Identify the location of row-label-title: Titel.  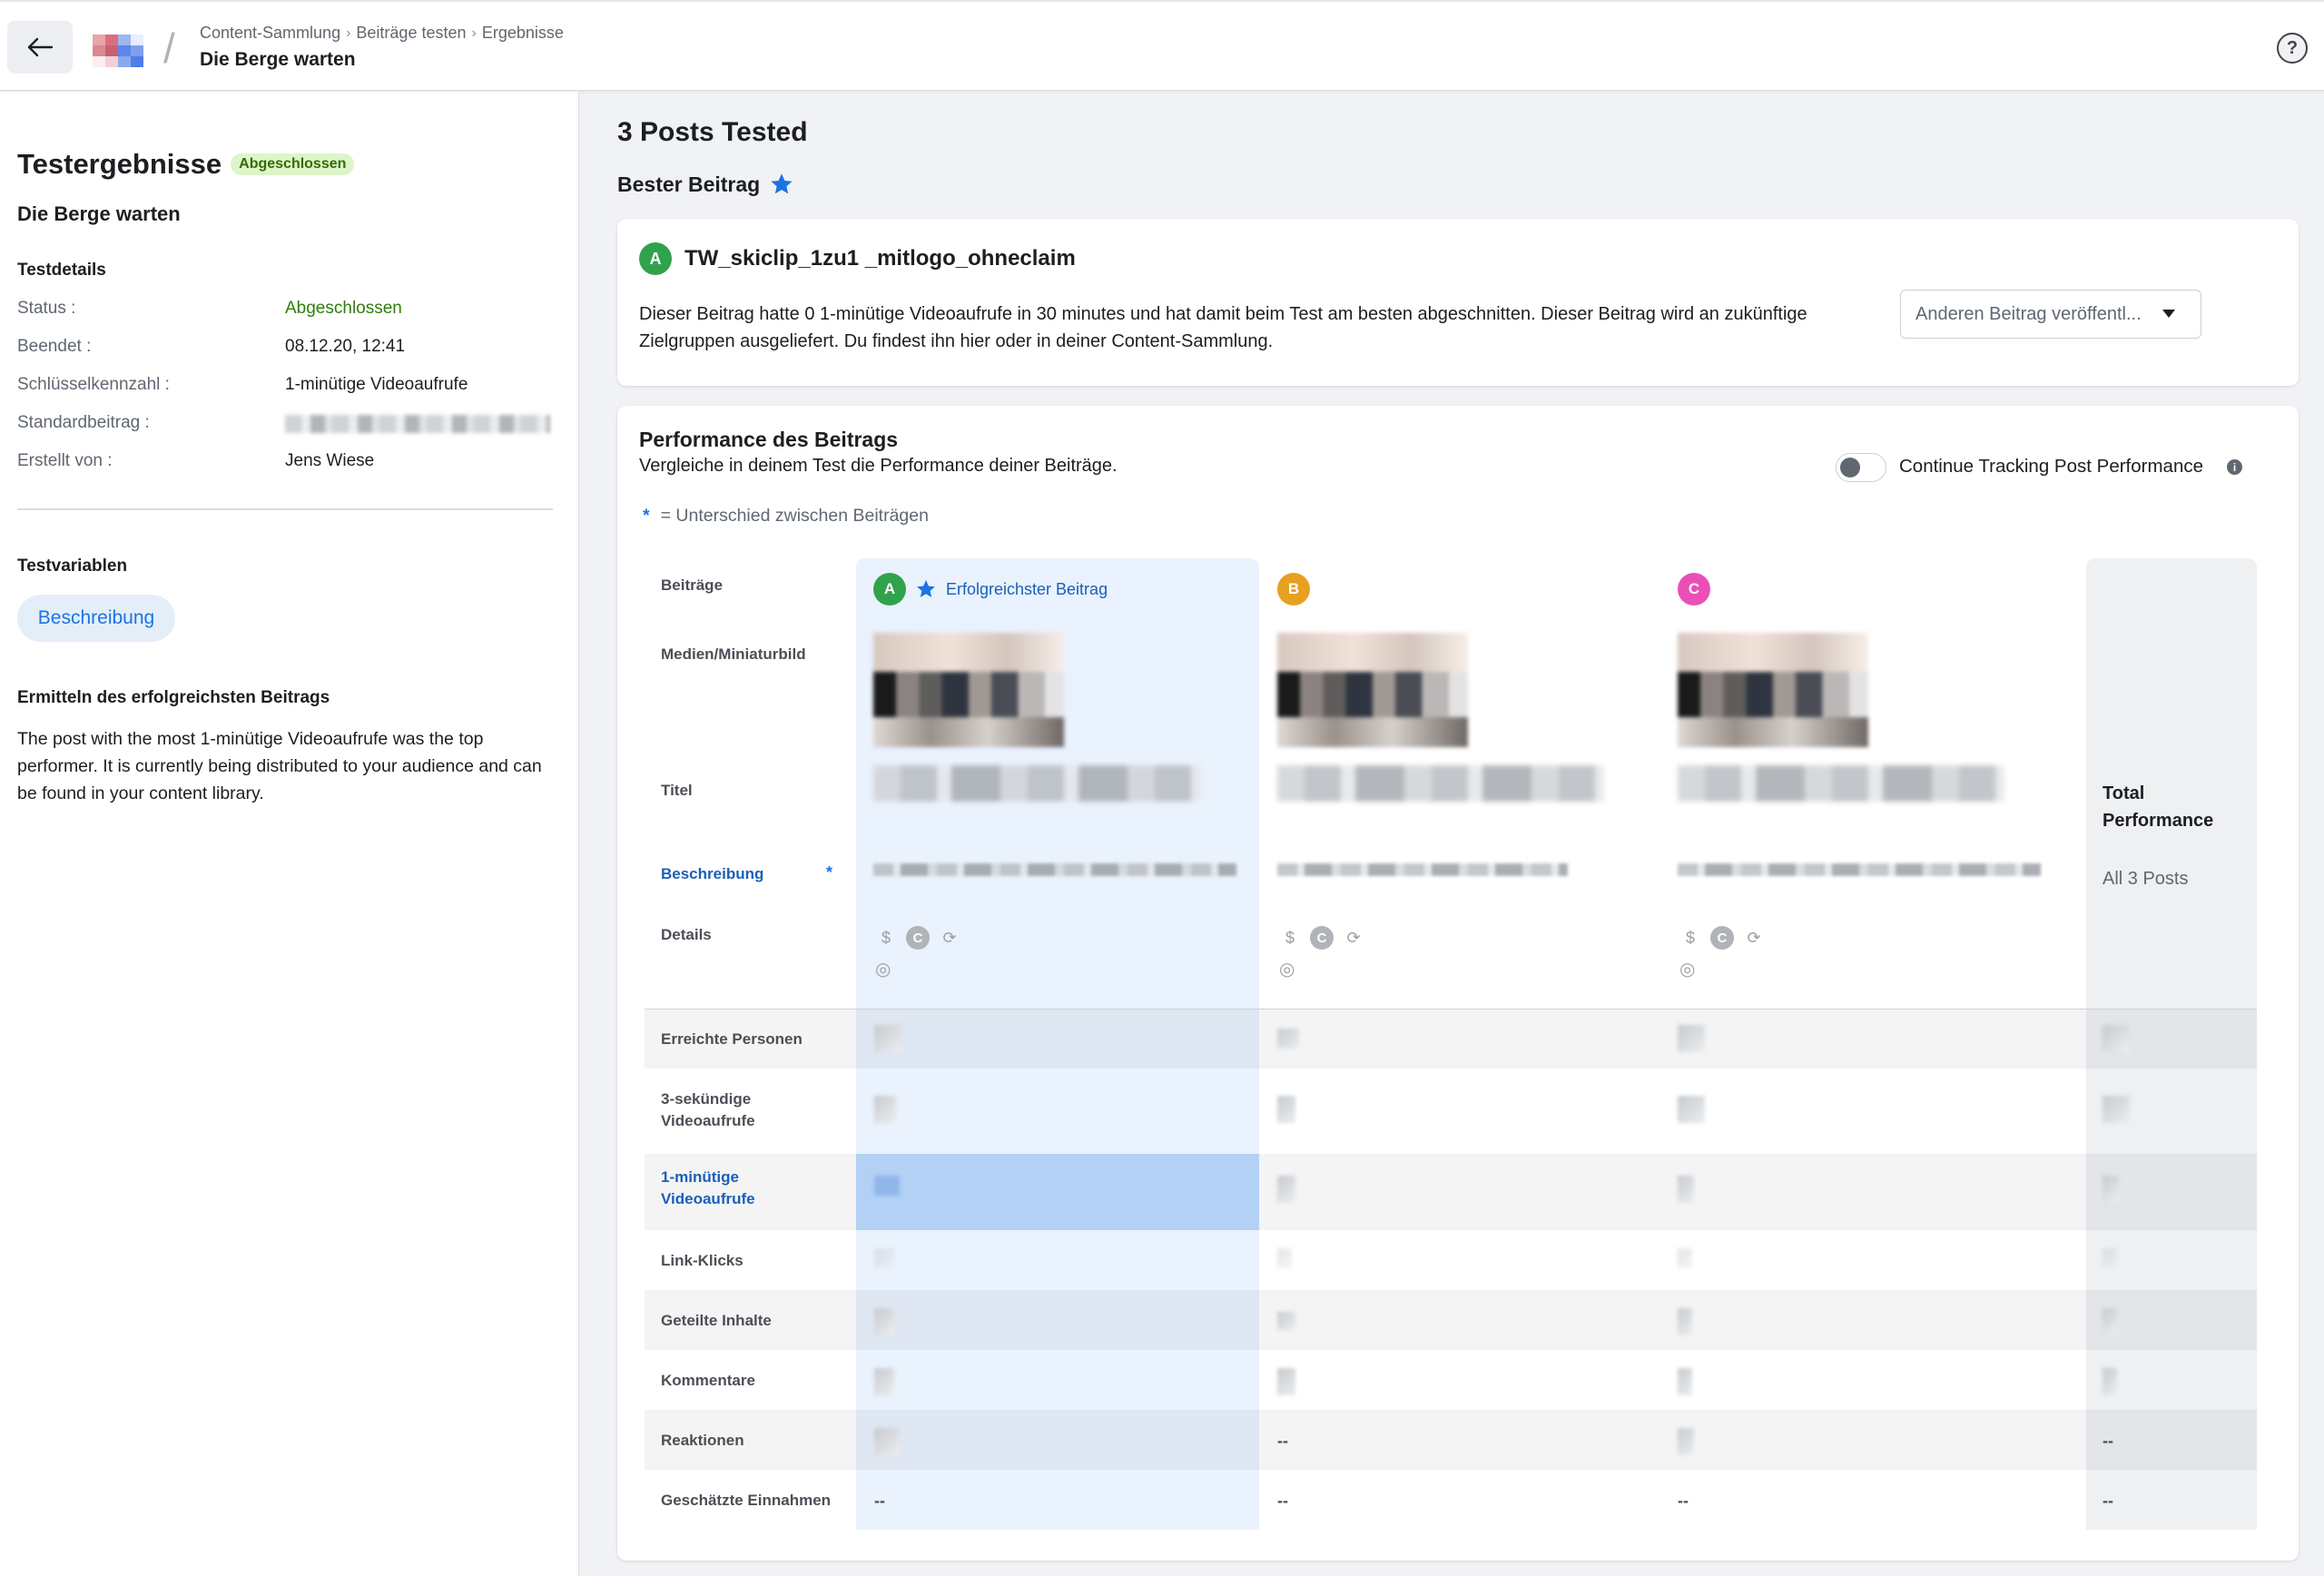
(677, 790).